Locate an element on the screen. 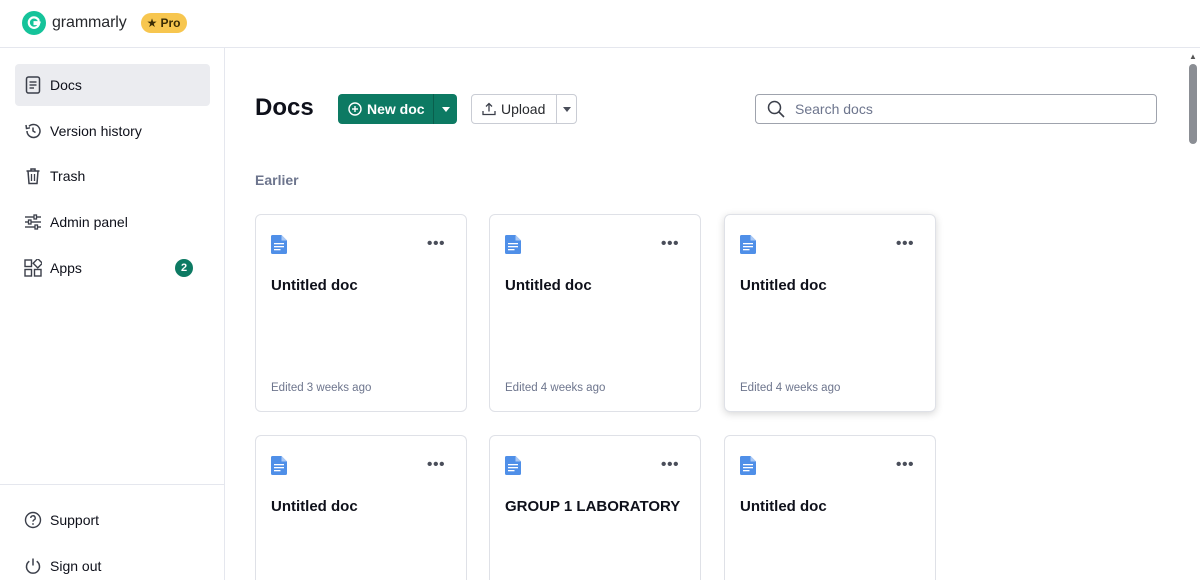  sliders-icon is located at coordinates (33, 222).